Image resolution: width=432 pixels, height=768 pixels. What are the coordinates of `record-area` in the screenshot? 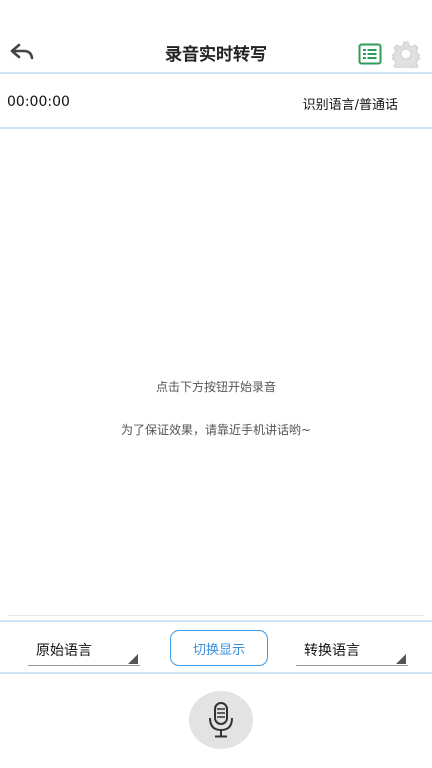 It's located at (216, 722).